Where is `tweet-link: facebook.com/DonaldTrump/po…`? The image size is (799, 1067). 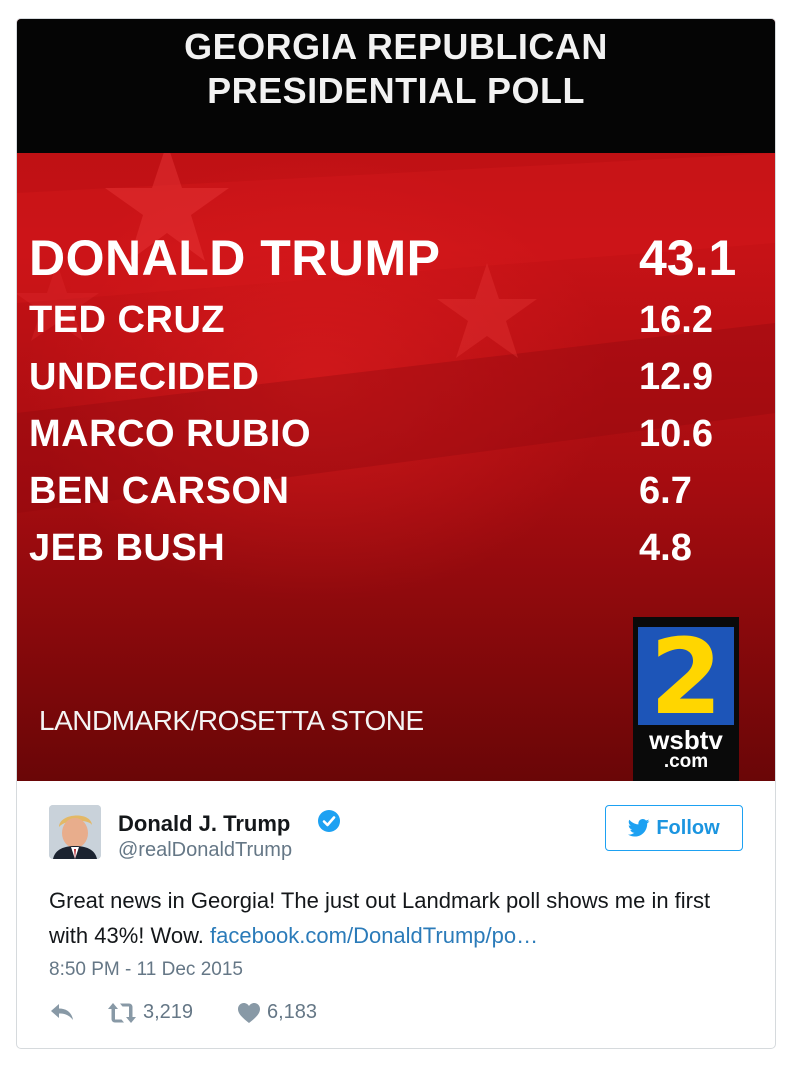 tweet-link: facebook.com/DonaldTrump/po… is located at coordinates (374, 935).